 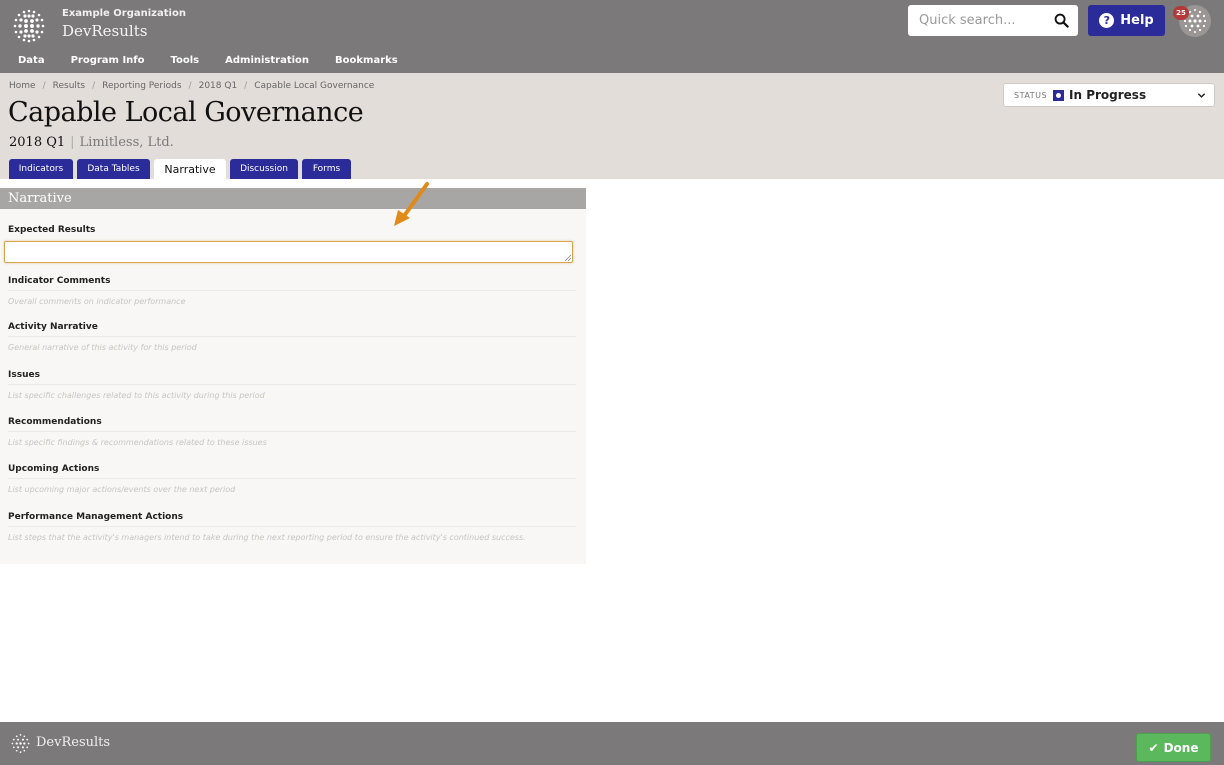 What do you see at coordinates (31, 60) in the screenshot?
I see `nav-item-data: Data` at bounding box center [31, 60].